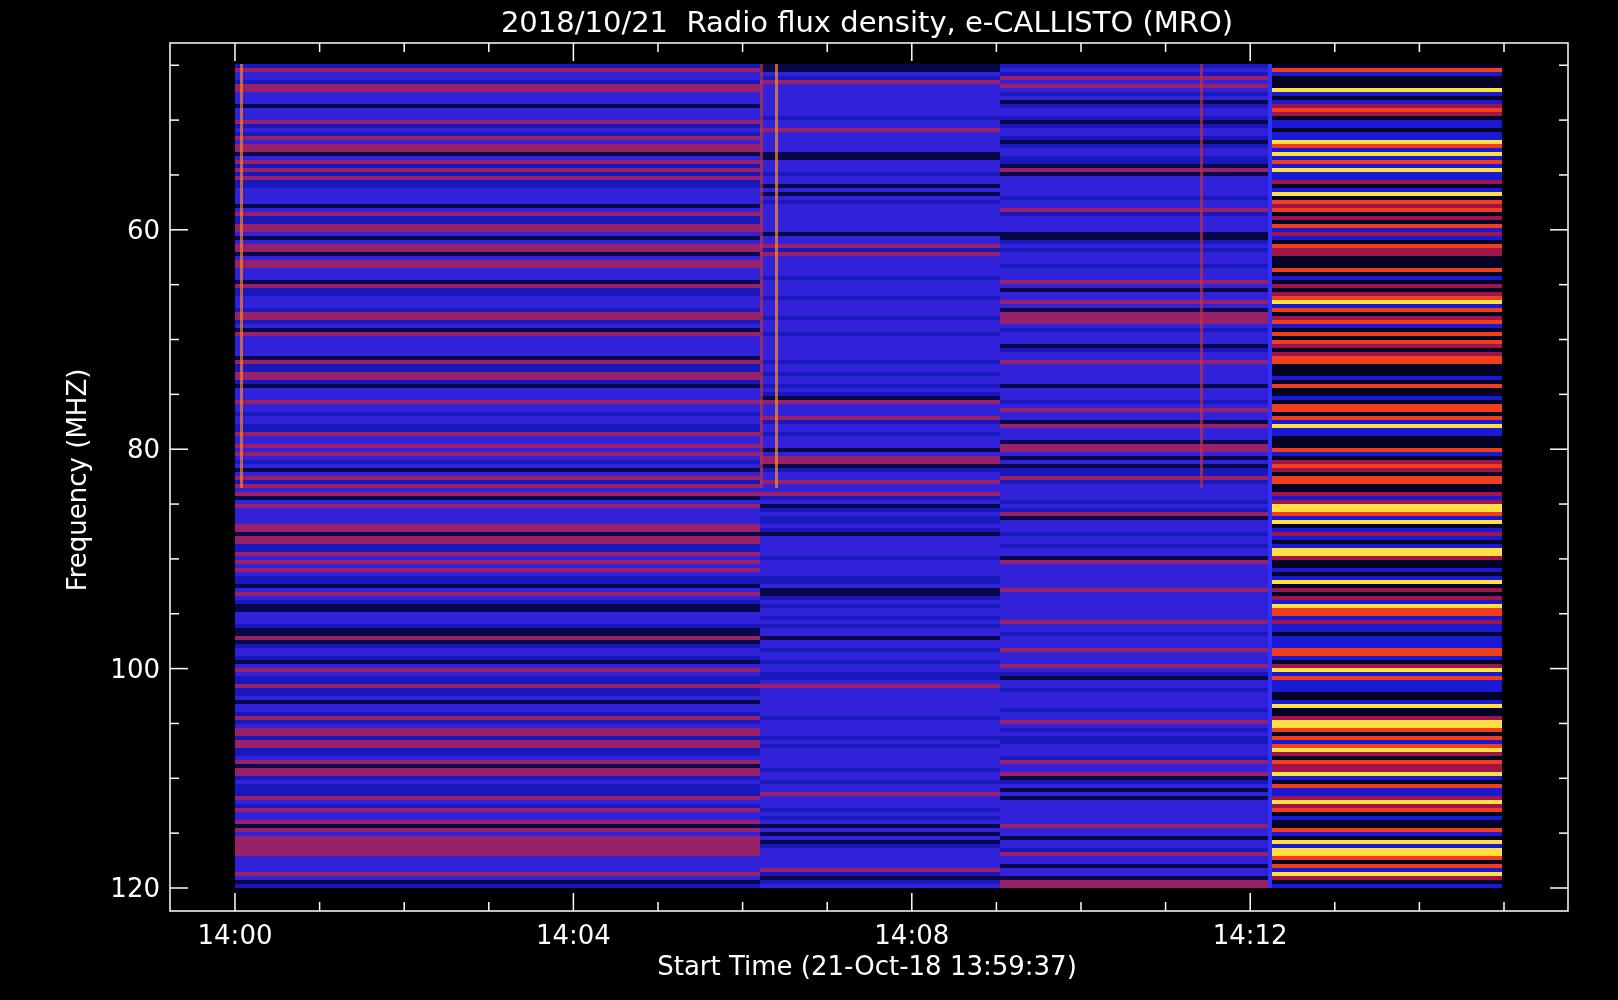  Describe the element at coordinates (143, 449) in the screenshot. I see `y-tick-label: 80` at that location.